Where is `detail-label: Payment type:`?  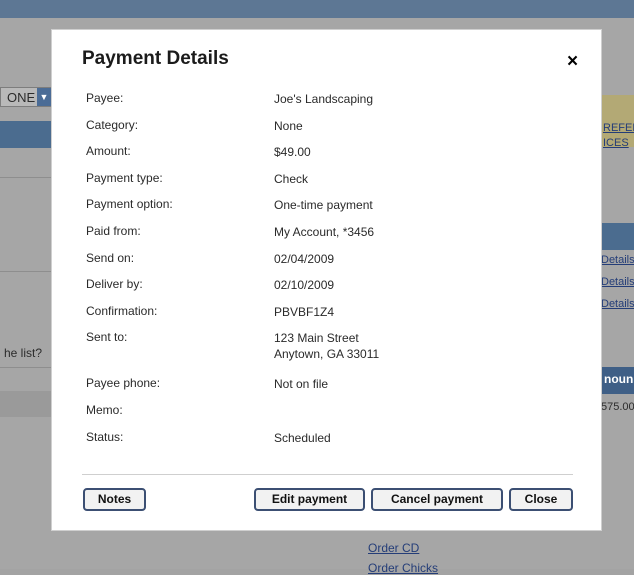
detail-label: Payment type: is located at coordinates (124, 177).